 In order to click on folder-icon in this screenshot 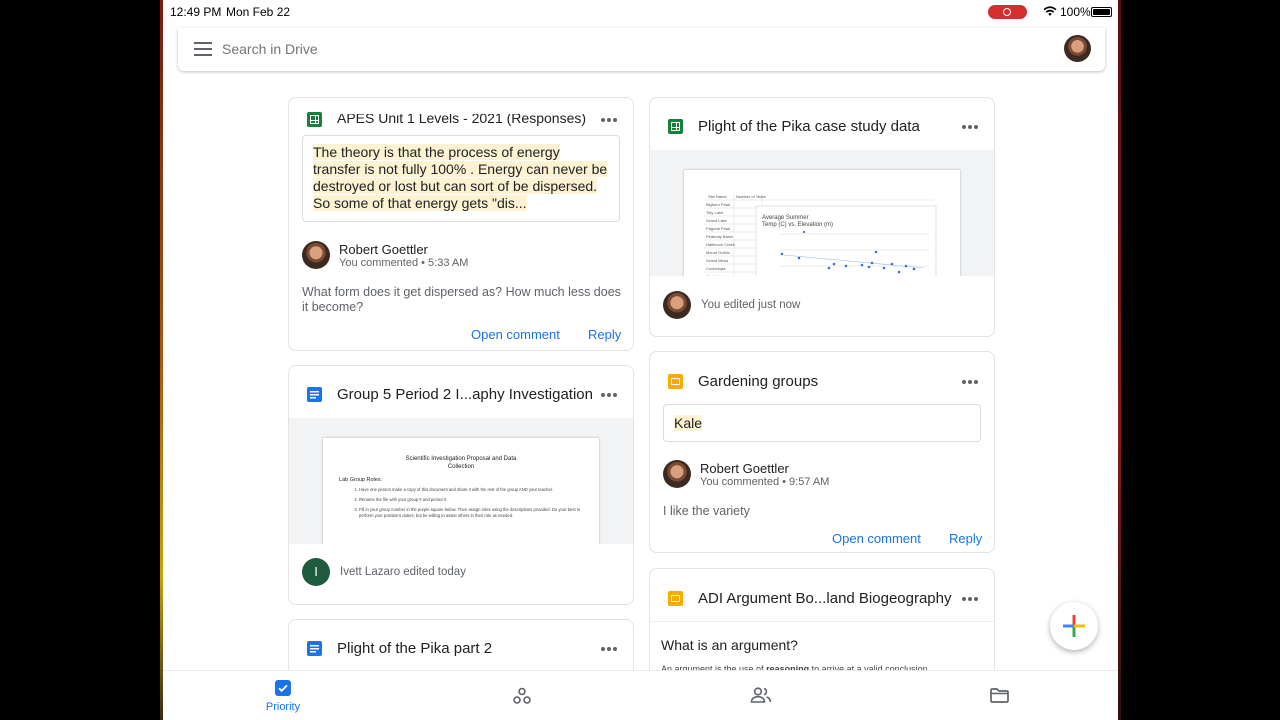, I will do `click(999, 695)`.